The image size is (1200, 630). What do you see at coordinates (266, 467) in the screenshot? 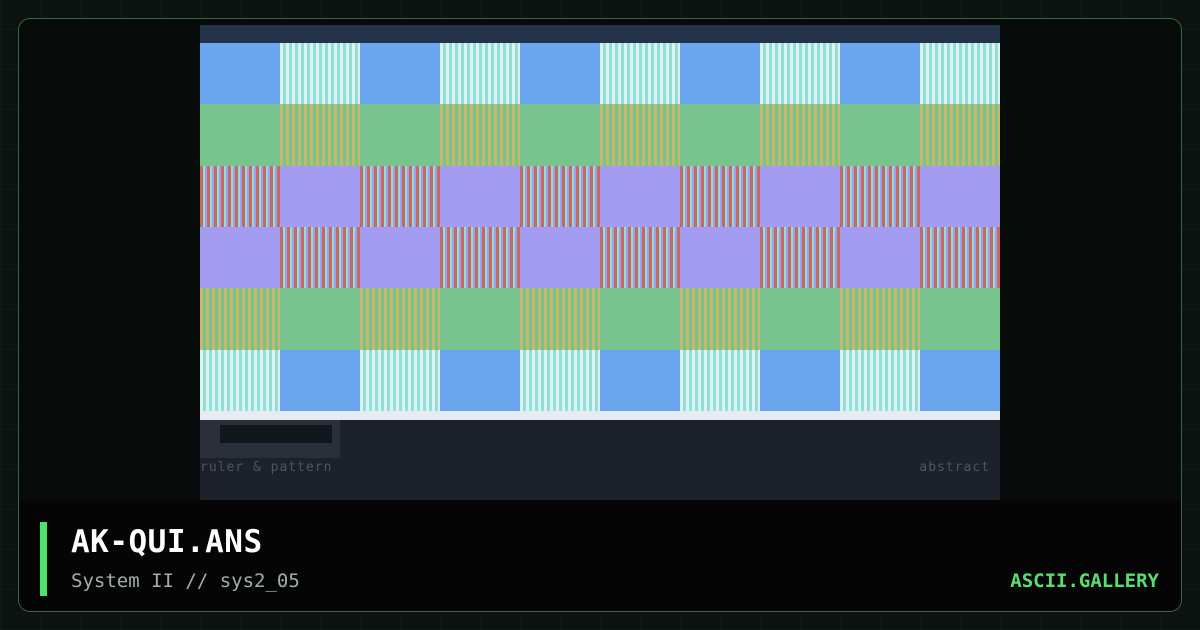
I see `artwork-caption-left: ruler & pattern` at bounding box center [266, 467].